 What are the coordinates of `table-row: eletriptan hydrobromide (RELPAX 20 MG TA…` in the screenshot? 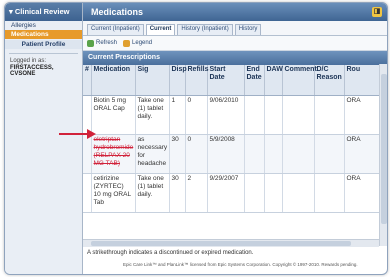 It's located at (231, 154).